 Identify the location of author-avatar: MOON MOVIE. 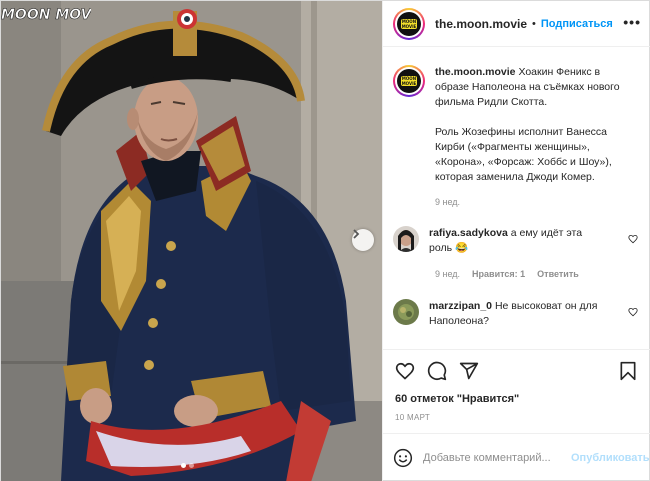
(409, 23).